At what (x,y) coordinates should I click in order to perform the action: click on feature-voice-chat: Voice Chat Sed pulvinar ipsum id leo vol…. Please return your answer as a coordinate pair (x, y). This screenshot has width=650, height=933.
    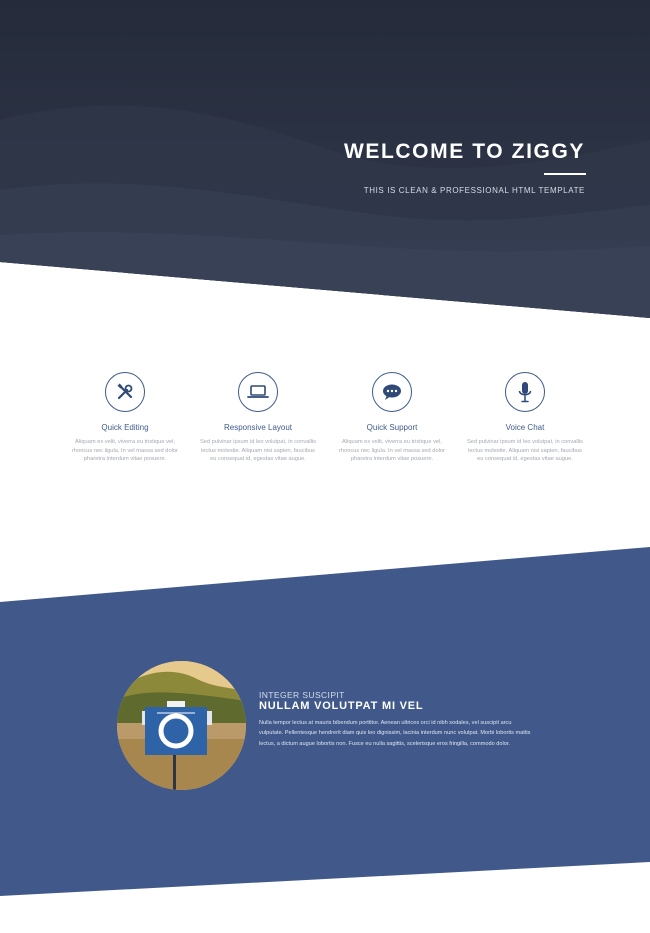
    Looking at the image, I should click on (525, 418).